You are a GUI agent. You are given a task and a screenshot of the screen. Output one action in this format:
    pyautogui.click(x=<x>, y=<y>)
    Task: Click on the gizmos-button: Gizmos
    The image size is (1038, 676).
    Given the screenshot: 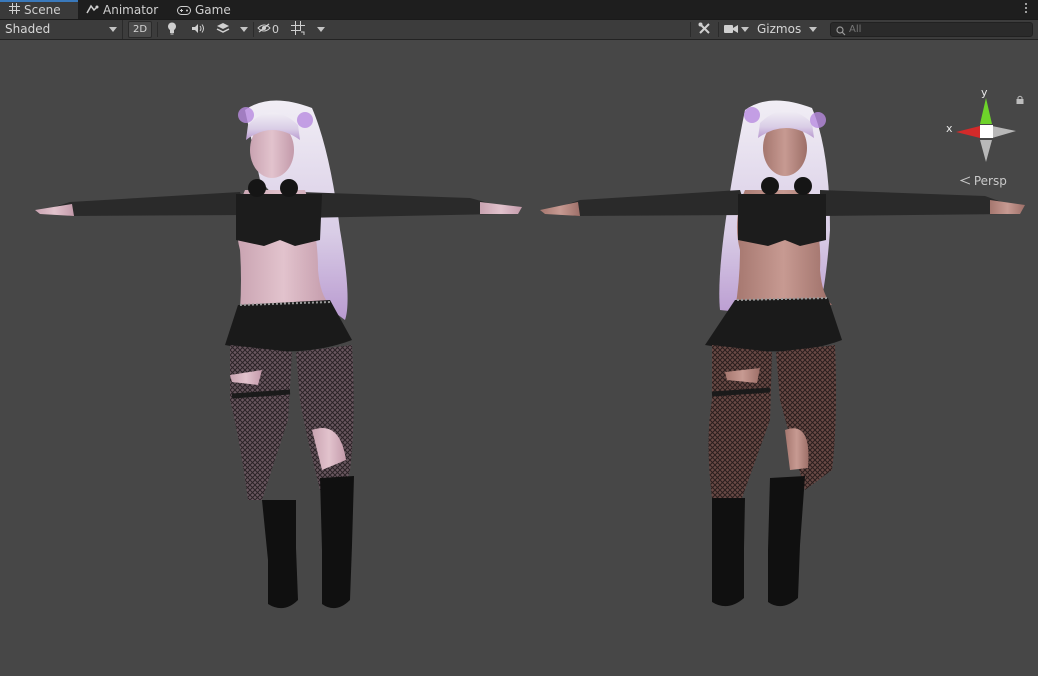 What is the action you would take?
    pyautogui.click(x=778, y=29)
    